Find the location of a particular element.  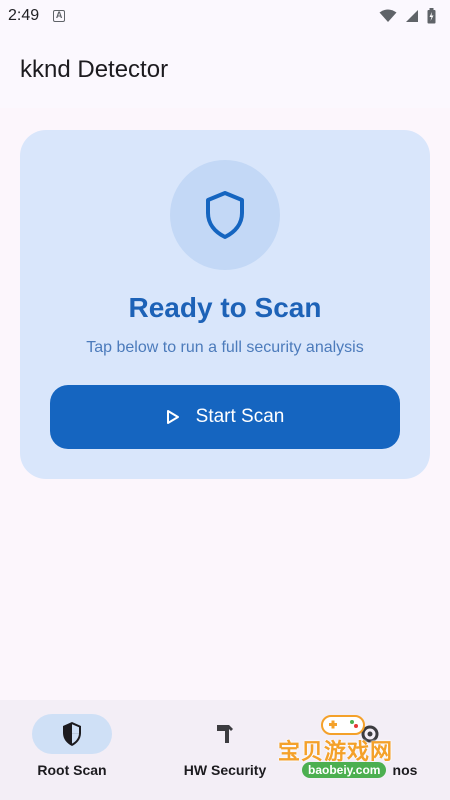

bottom-nav: Root Scan HW Security nos is located at coordinates (225, 750).